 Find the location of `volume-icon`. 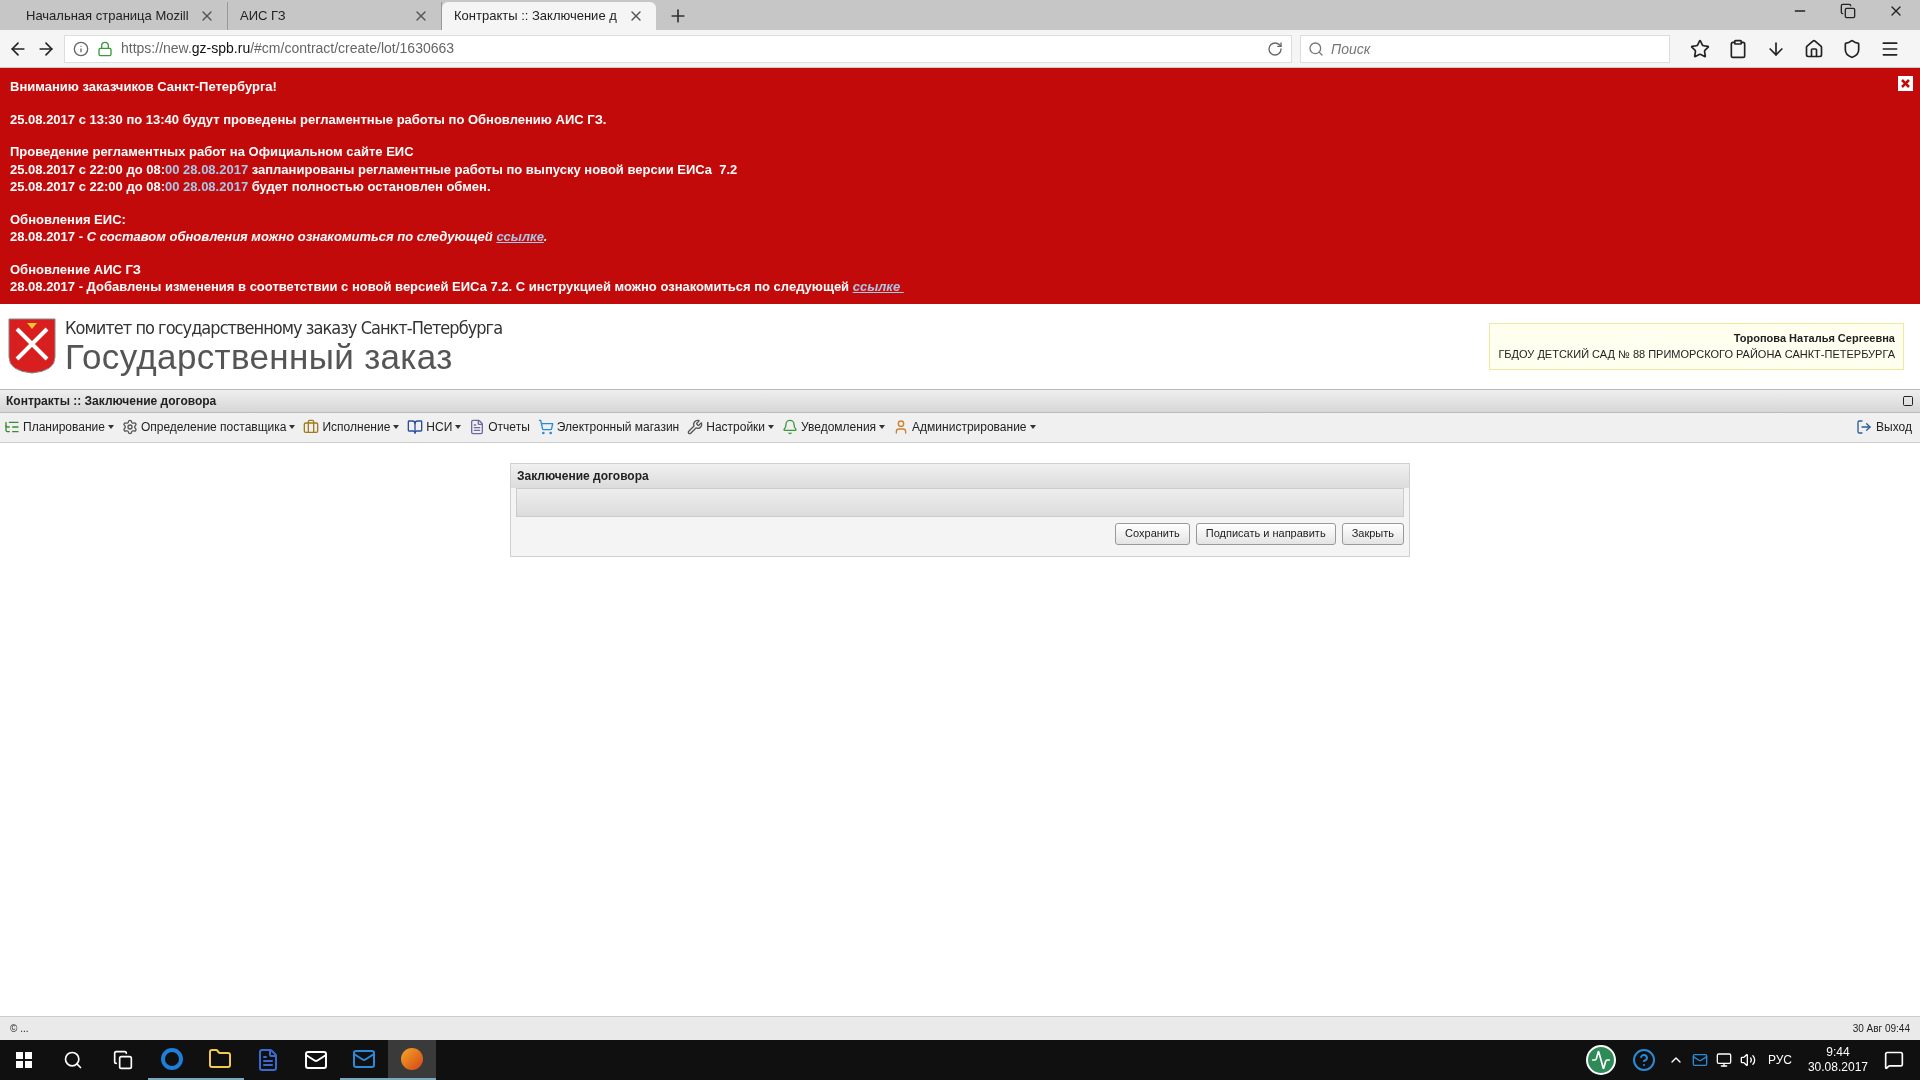

volume-icon is located at coordinates (1747, 1060).